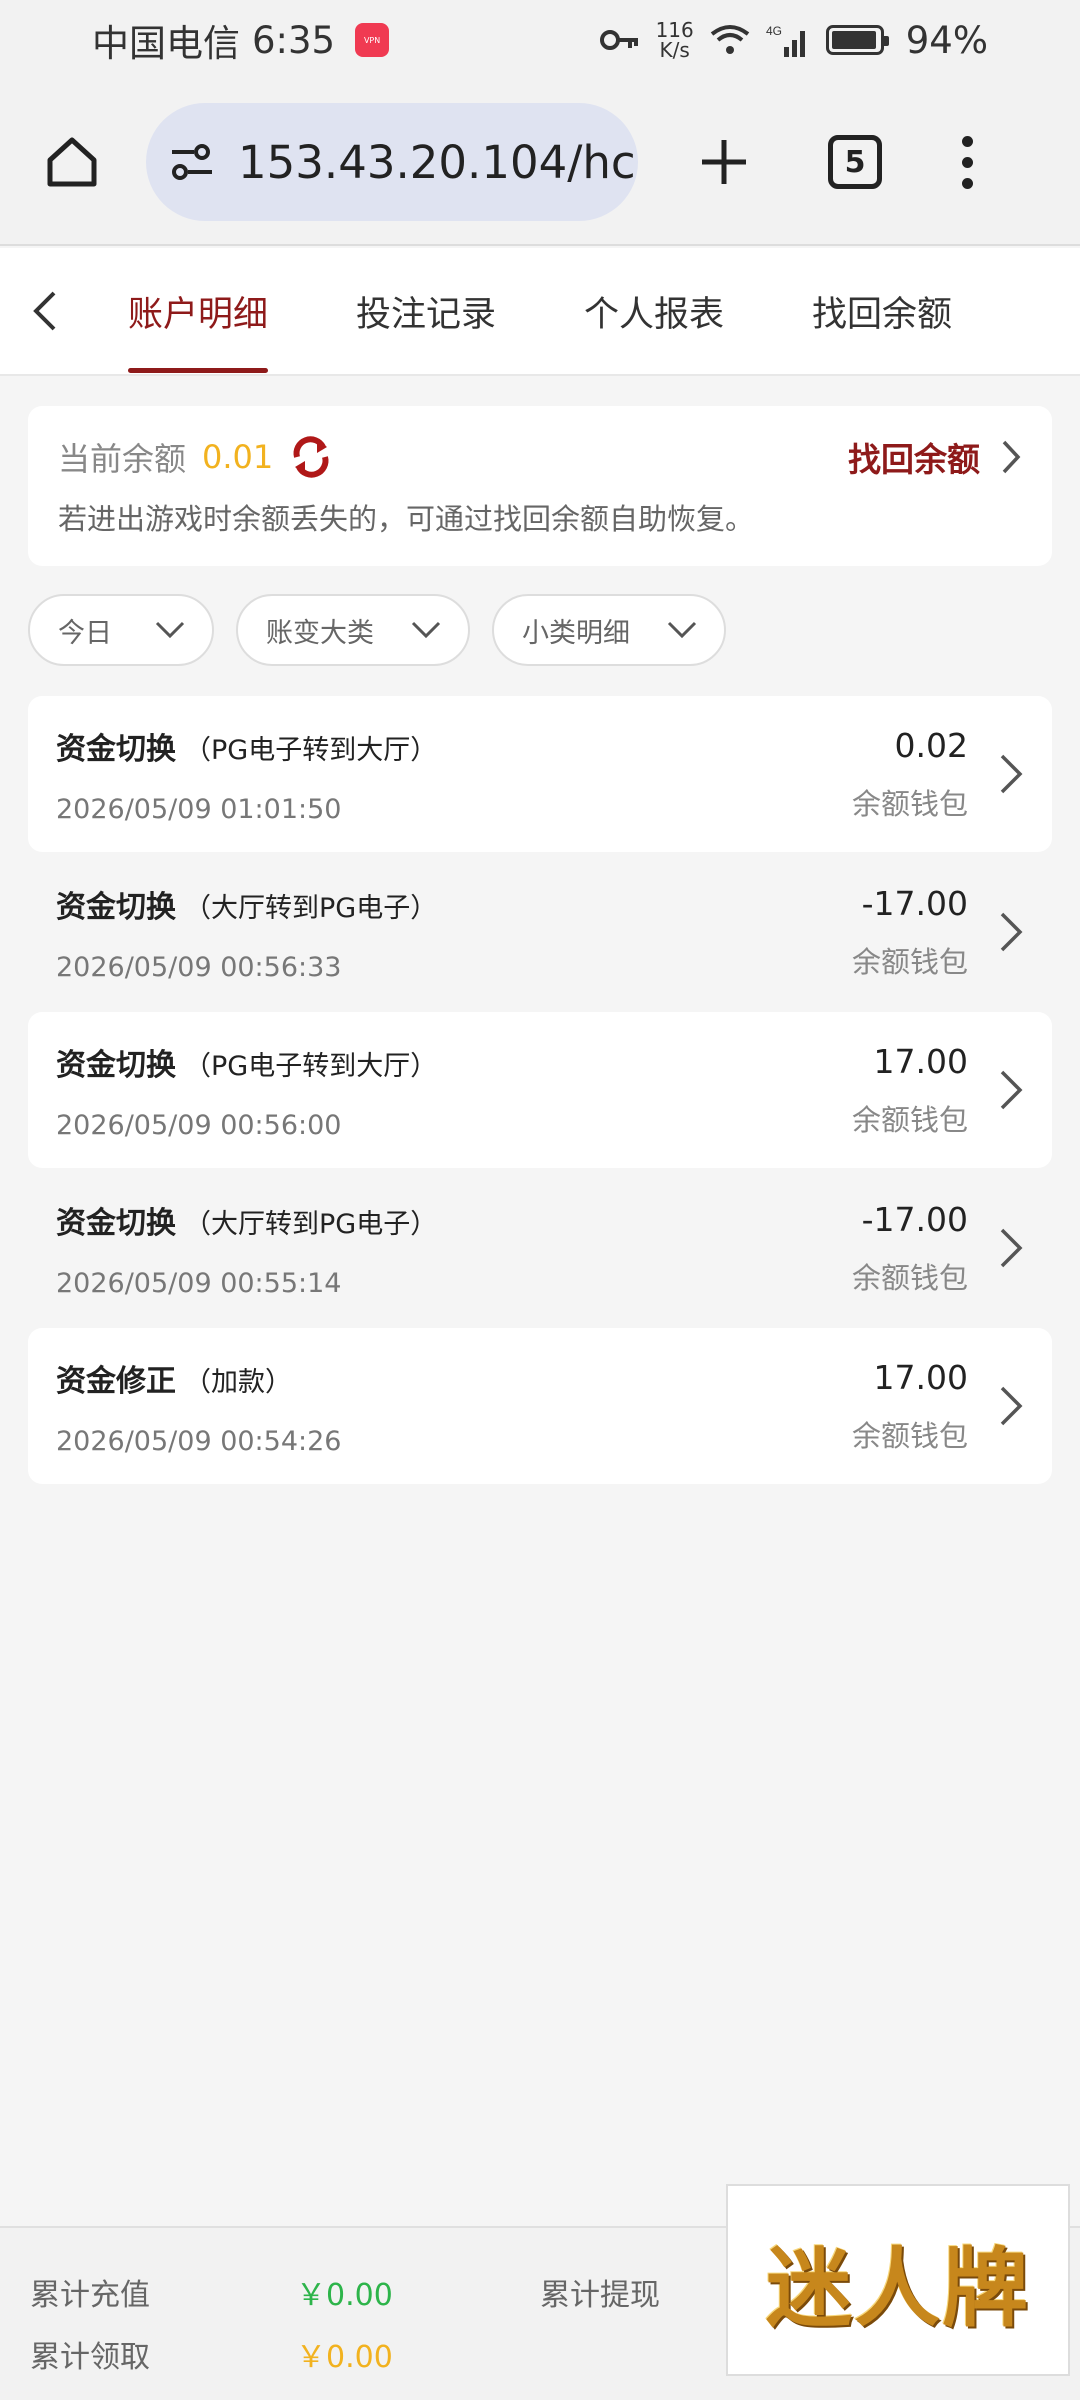  I want to click on account-tabs: 账户明细 投注记录 个人报表 找回余额, so click(540, 312).